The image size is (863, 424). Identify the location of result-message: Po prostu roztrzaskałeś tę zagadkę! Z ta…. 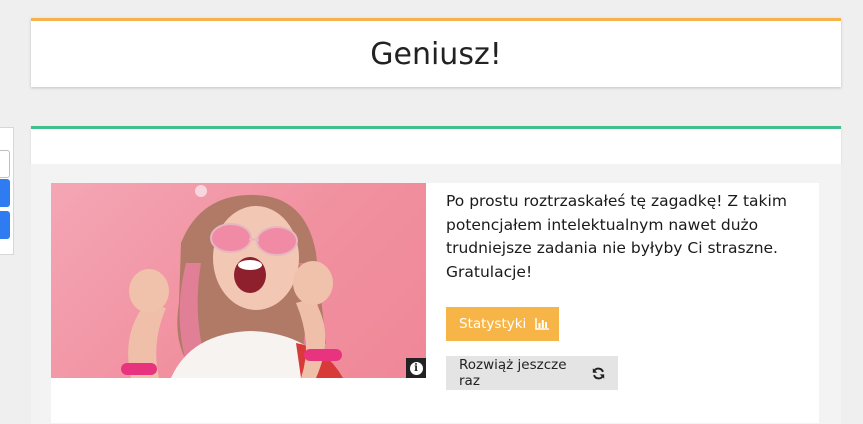
(616, 236).